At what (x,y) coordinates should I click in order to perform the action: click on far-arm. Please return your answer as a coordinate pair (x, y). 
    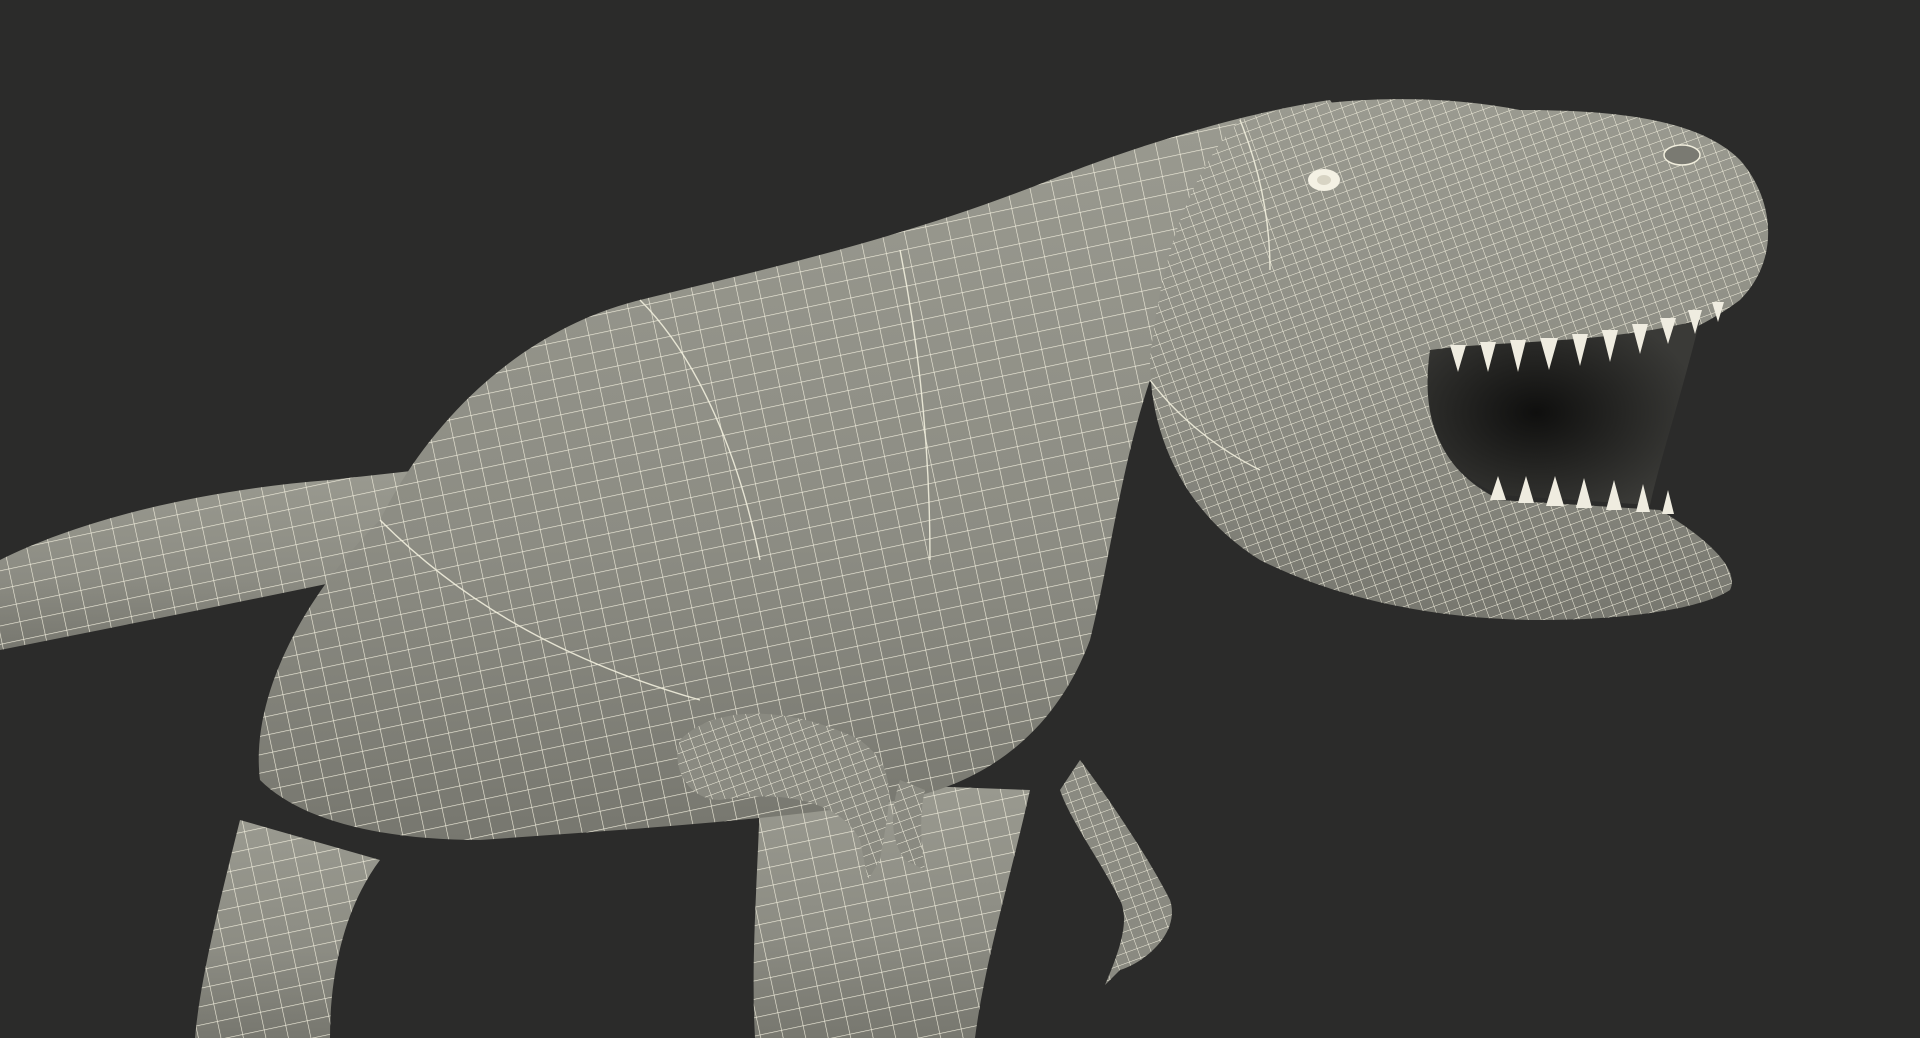
    Looking at the image, I should click on (1116, 872).